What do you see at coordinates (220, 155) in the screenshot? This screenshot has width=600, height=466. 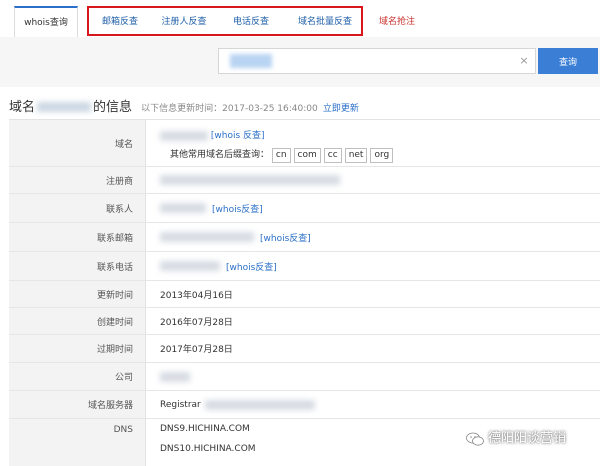 I see `other-suffix-label: 其他常用域名后缀查询：` at bounding box center [220, 155].